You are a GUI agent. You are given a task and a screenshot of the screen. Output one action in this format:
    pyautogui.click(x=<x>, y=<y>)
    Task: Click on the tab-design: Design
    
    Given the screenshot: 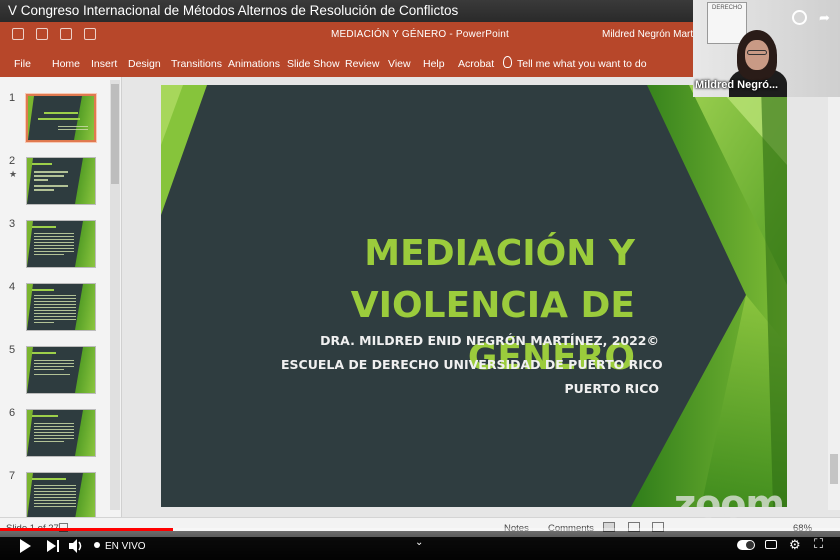 What is the action you would take?
    pyautogui.click(x=144, y=64)
    